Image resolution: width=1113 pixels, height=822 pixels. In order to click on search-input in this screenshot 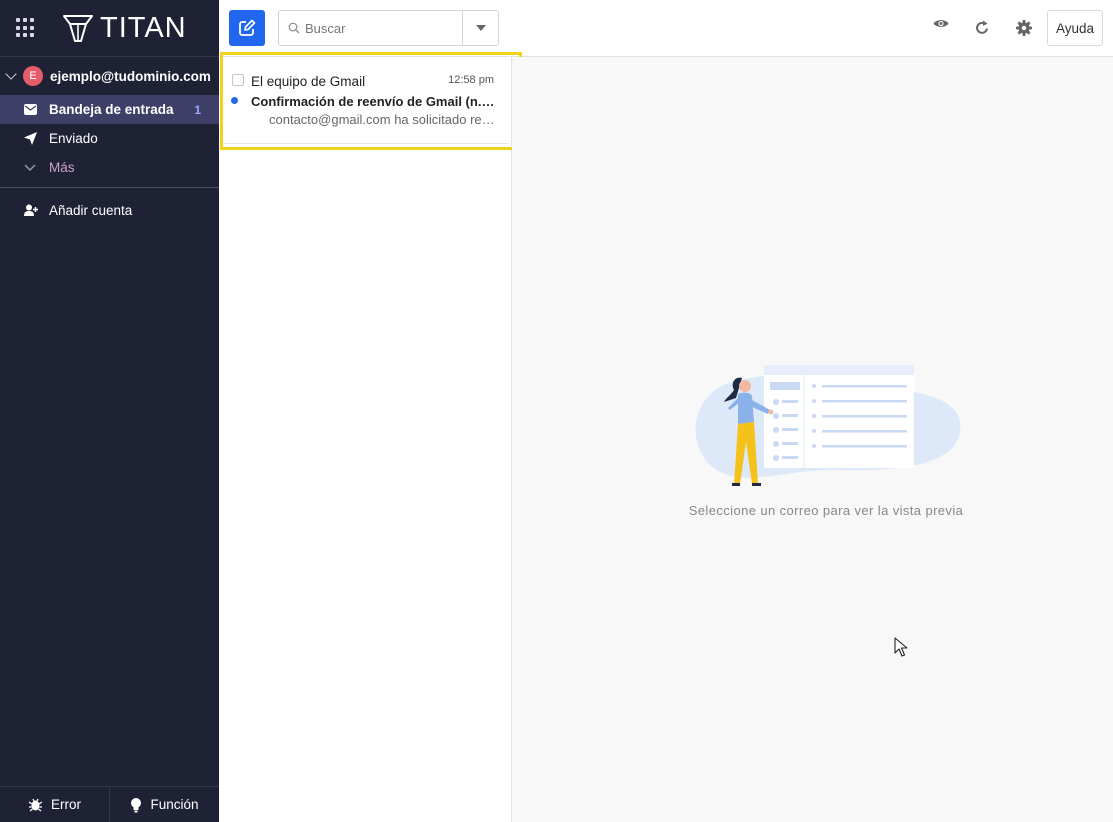, I will do `click(380, 28)`.